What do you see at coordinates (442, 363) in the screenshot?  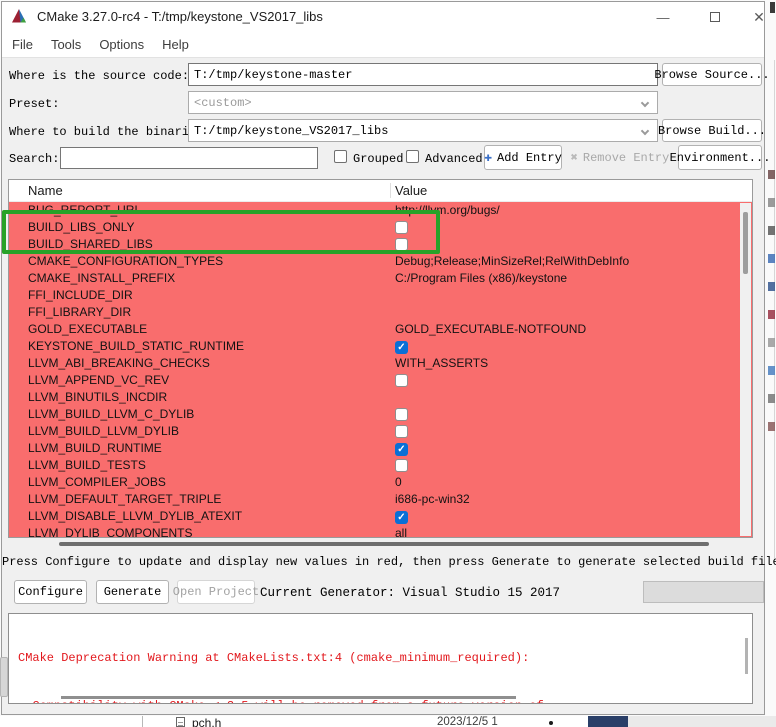 I see `entry-value: WITH_ASSERTS` at bounding box center [442, 363].